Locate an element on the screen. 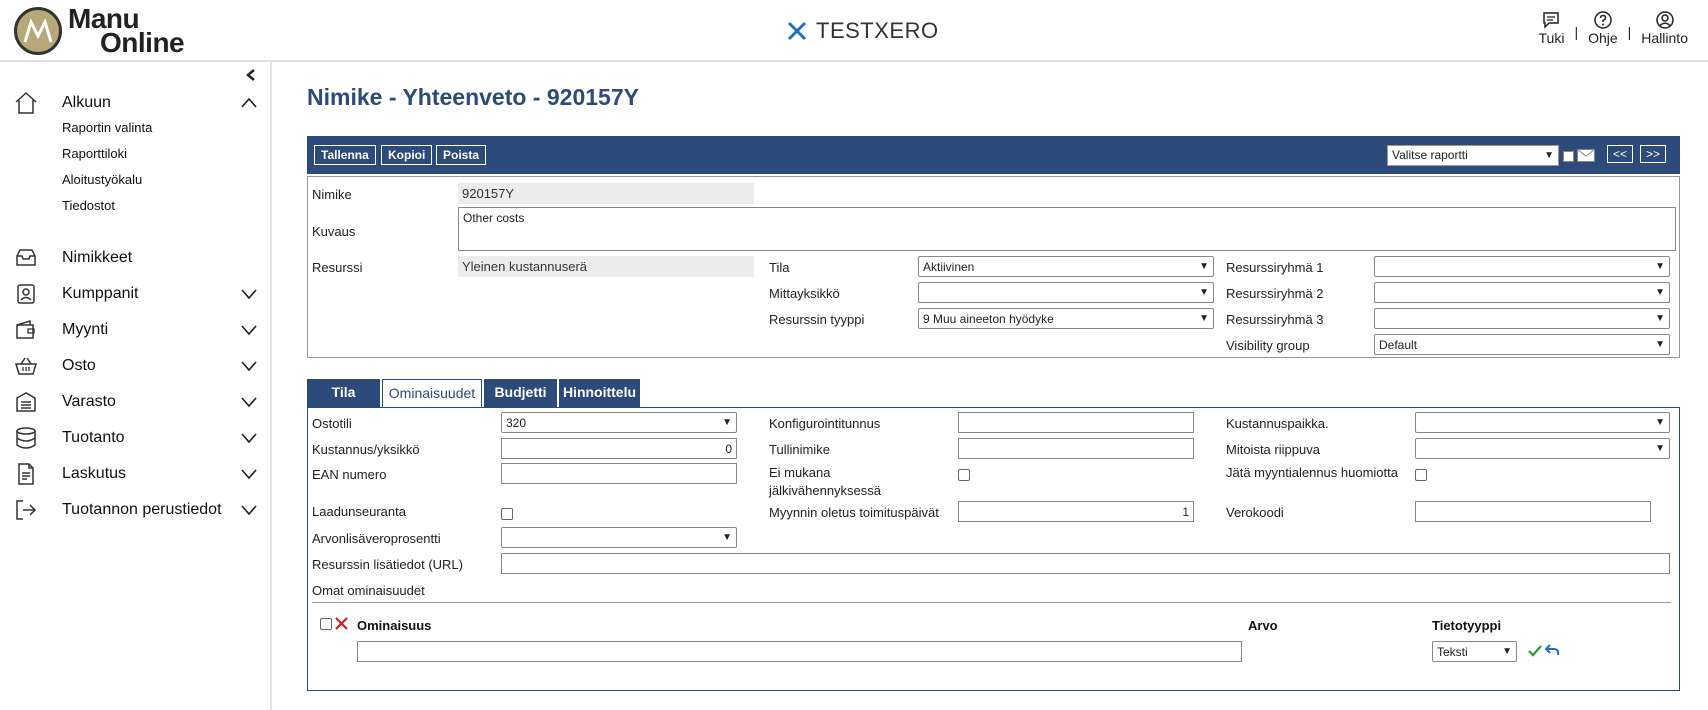  kuvaus-label: Kuvaus is located at coordinates (334, 231).